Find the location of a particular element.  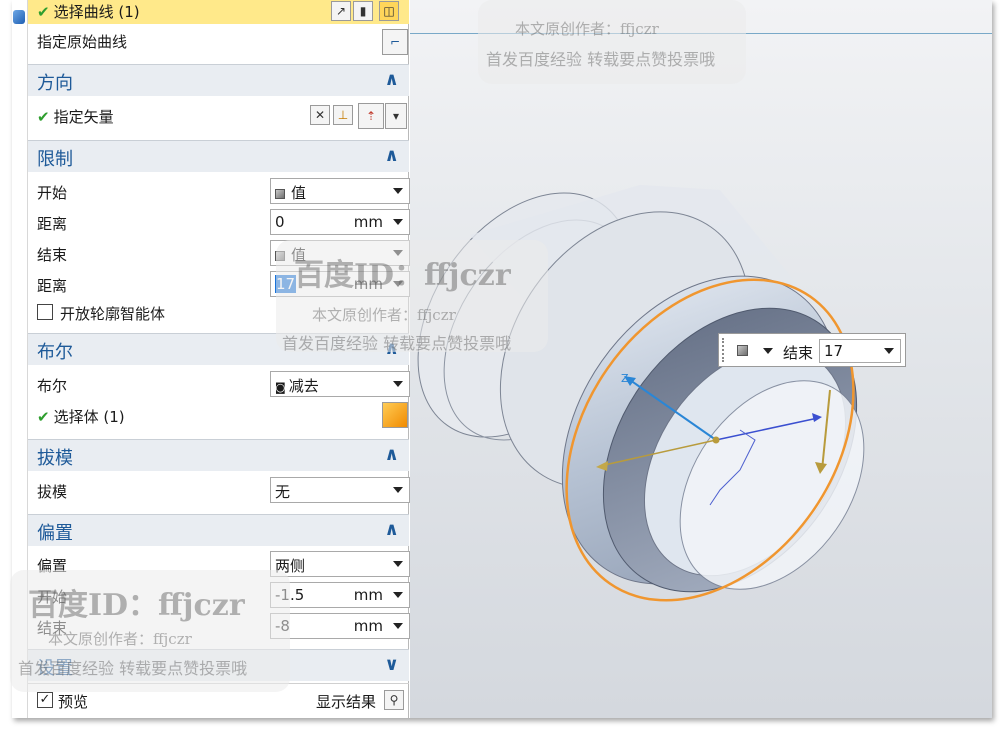

distance1-row: 距离 0 mm is located at coordinates (219, 222).